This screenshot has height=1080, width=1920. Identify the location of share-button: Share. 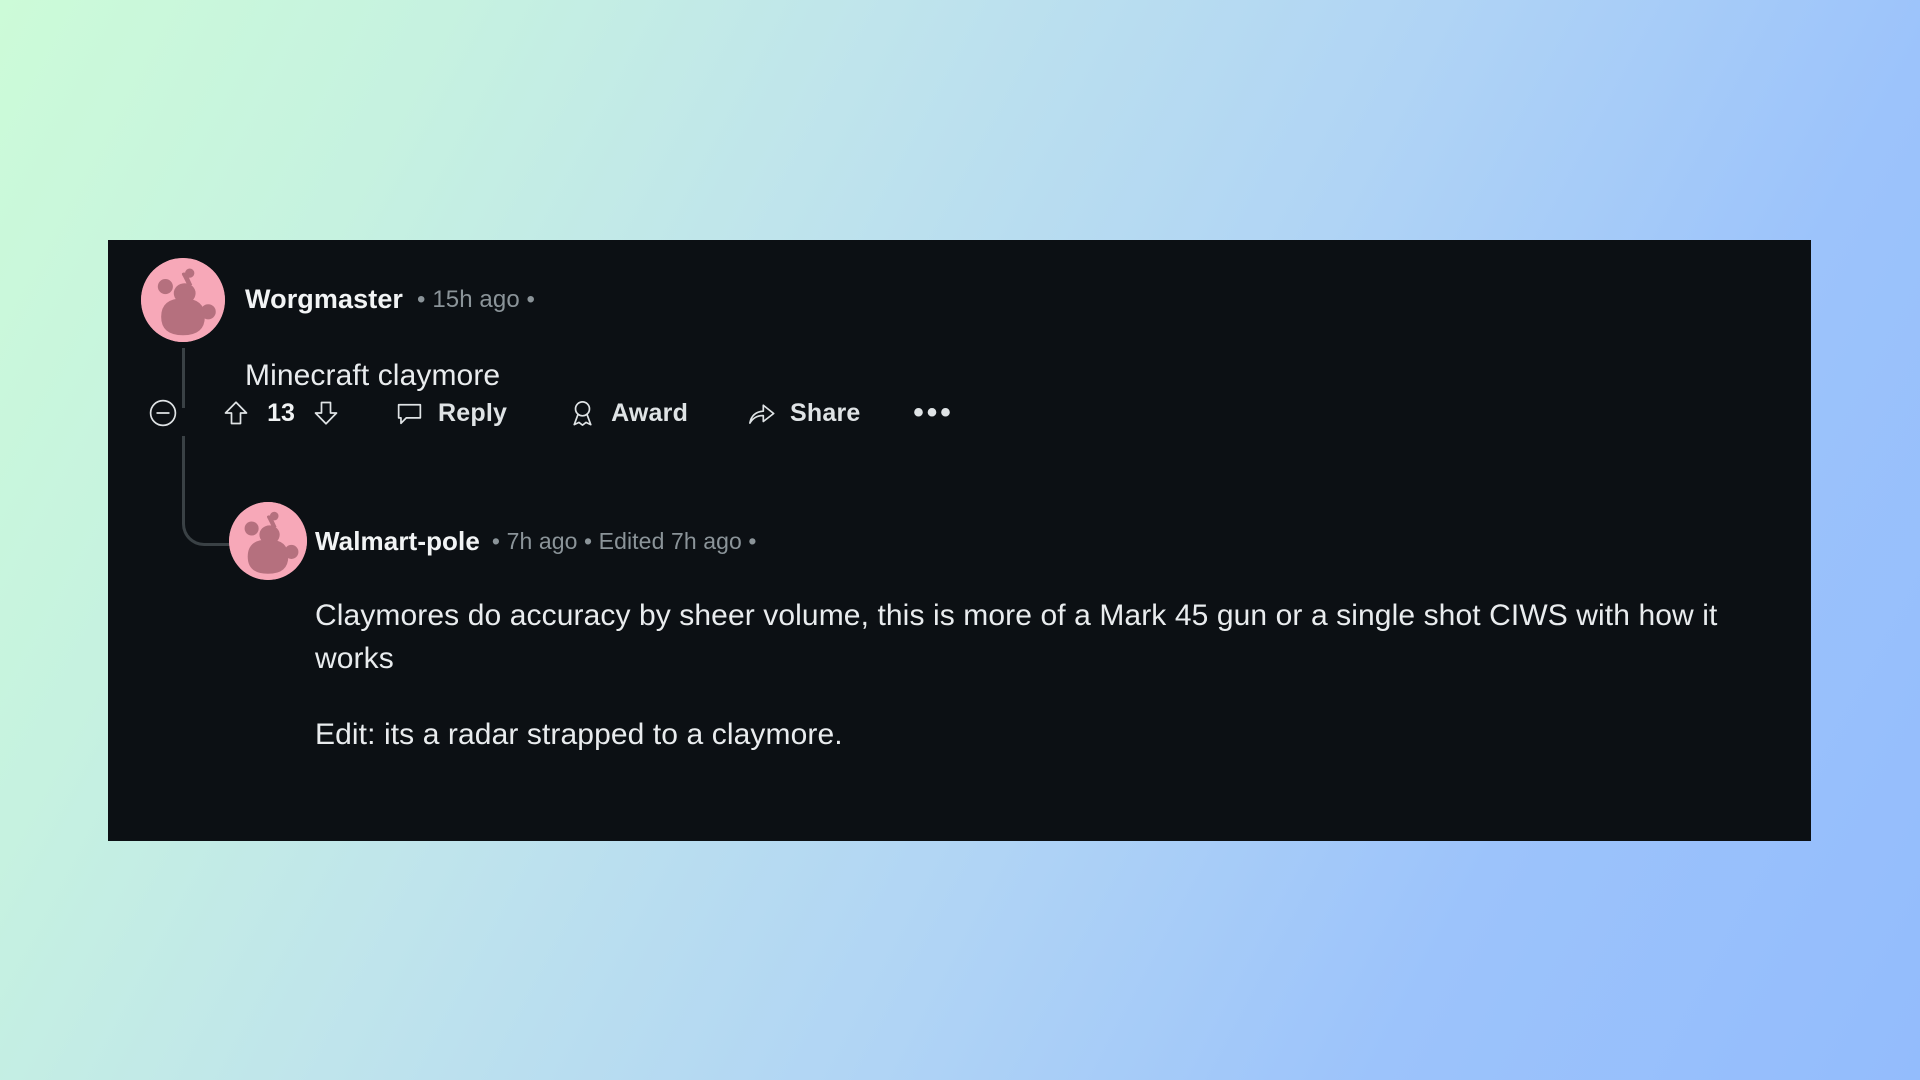
(803, 413).